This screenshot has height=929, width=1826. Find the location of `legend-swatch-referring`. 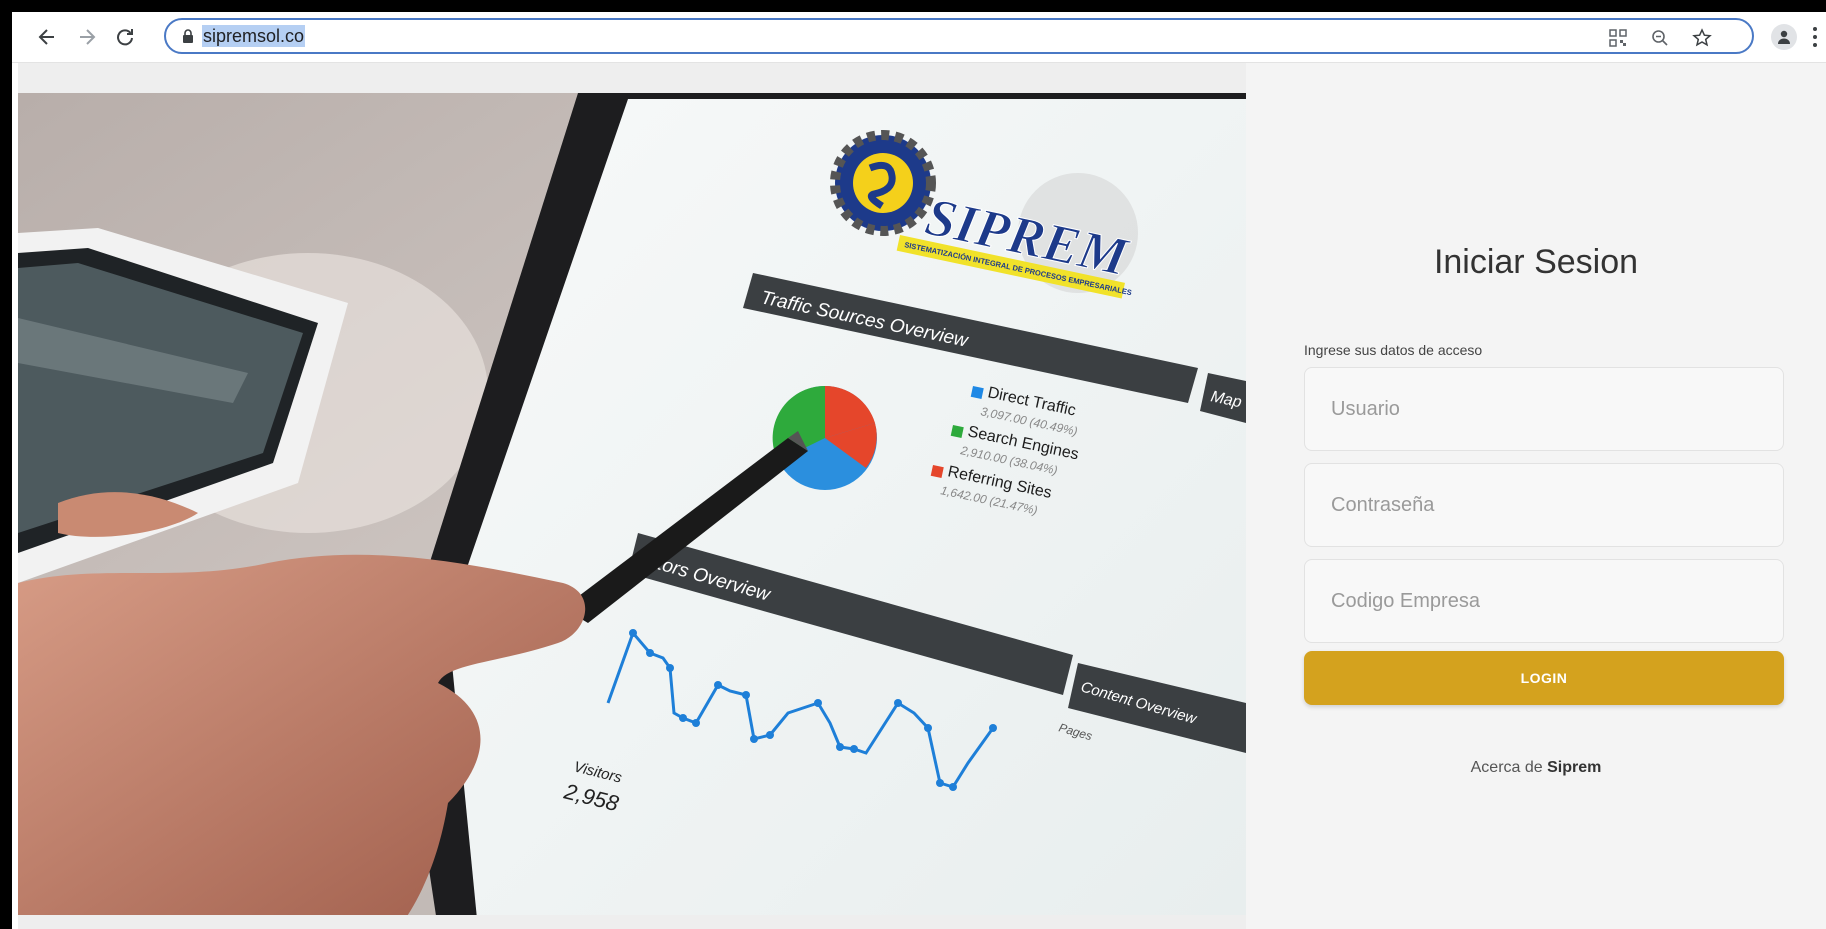

legend-swatch-referring is located at coordinates (937, 472).